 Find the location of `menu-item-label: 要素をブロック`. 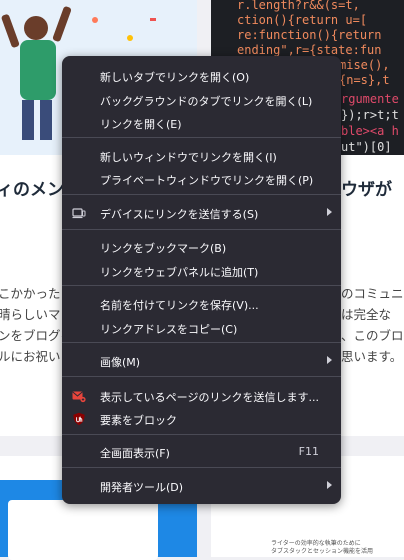

menu-item-label: 要素をブロック is located at coordinates (138, 420).